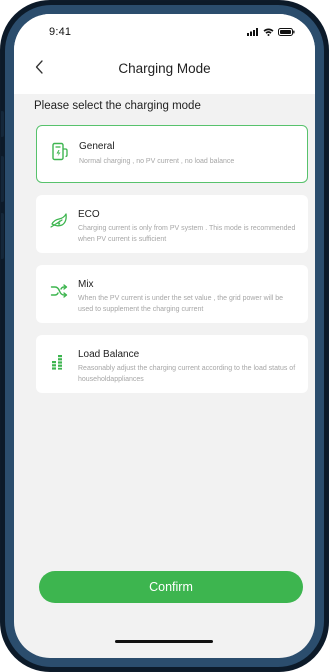  I want to click on mode-title: General, so click(97, 146).